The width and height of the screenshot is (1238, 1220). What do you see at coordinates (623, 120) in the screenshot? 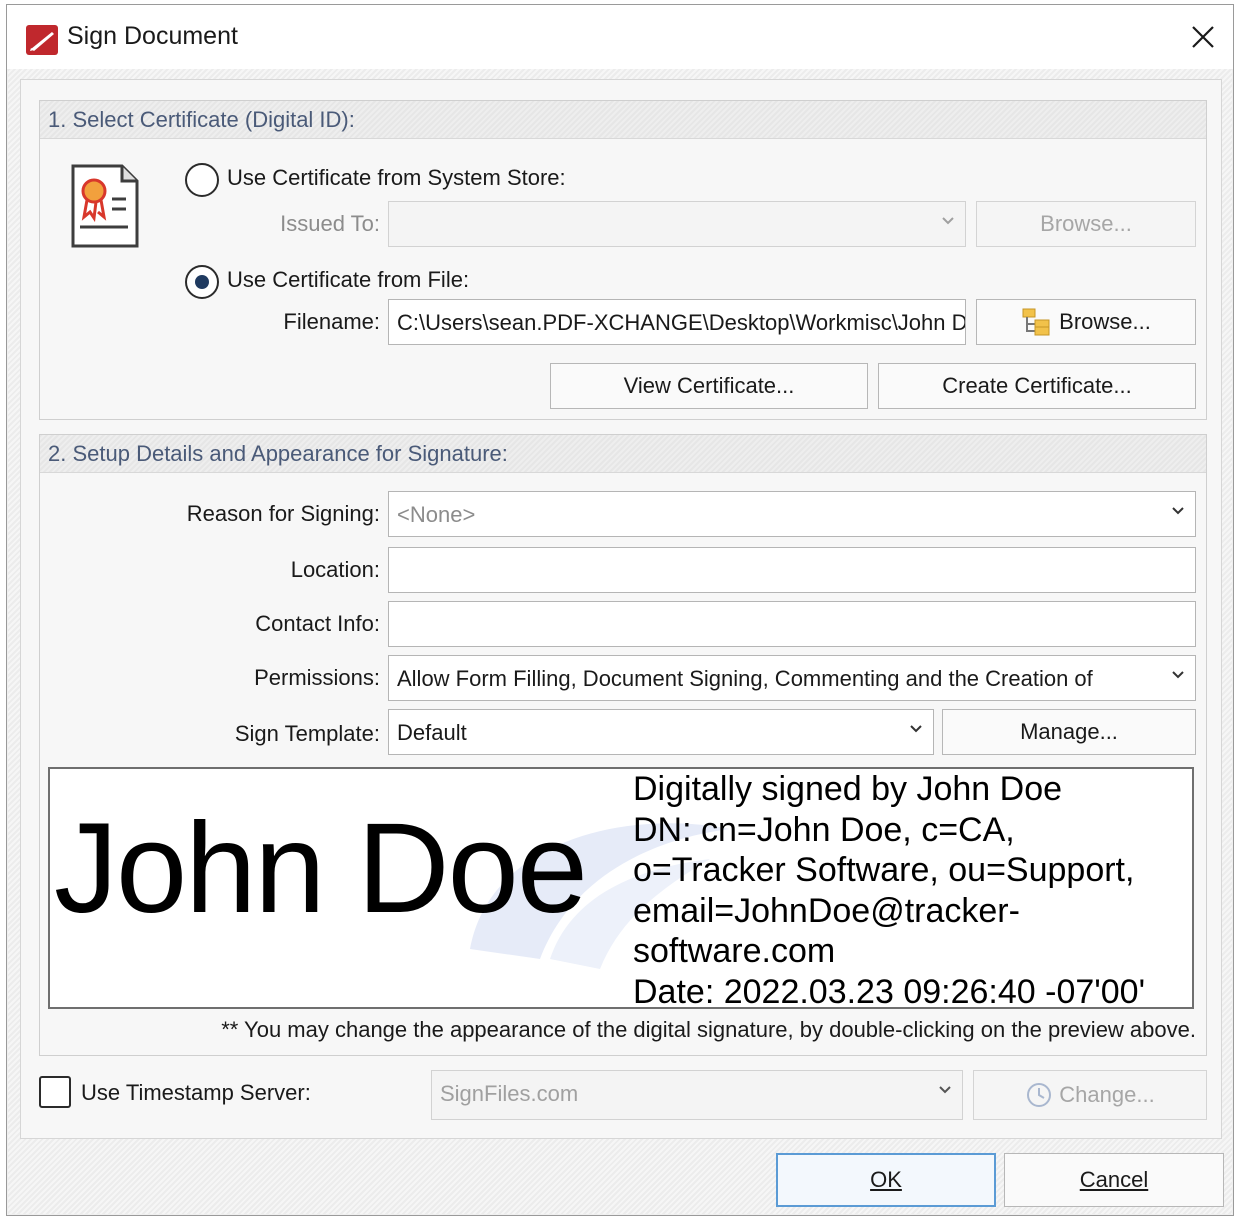
I see `section-header: 1. Select Certificate (Digital ID):` at bounding box center [623, 120].